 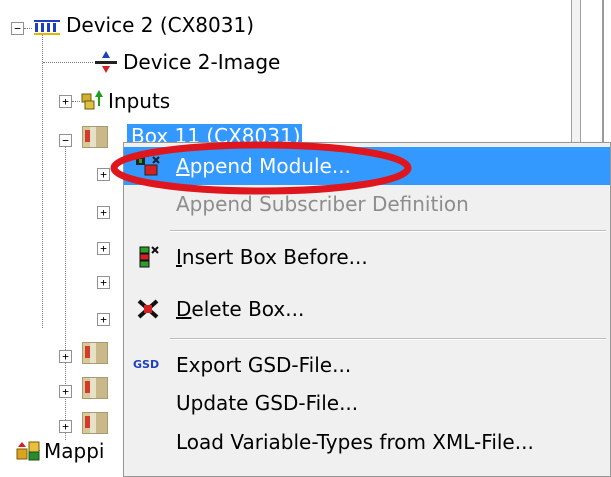 I want to click on mnemonic-d: D, so click(x=184, y=309).